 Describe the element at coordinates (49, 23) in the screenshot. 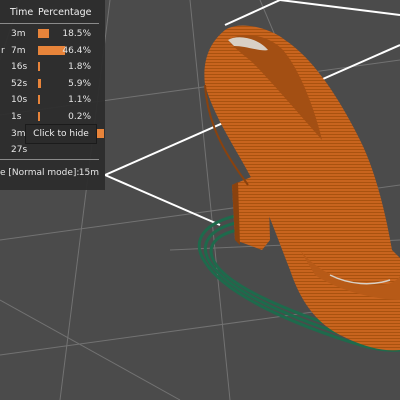

I see `legend-separator` at that location.